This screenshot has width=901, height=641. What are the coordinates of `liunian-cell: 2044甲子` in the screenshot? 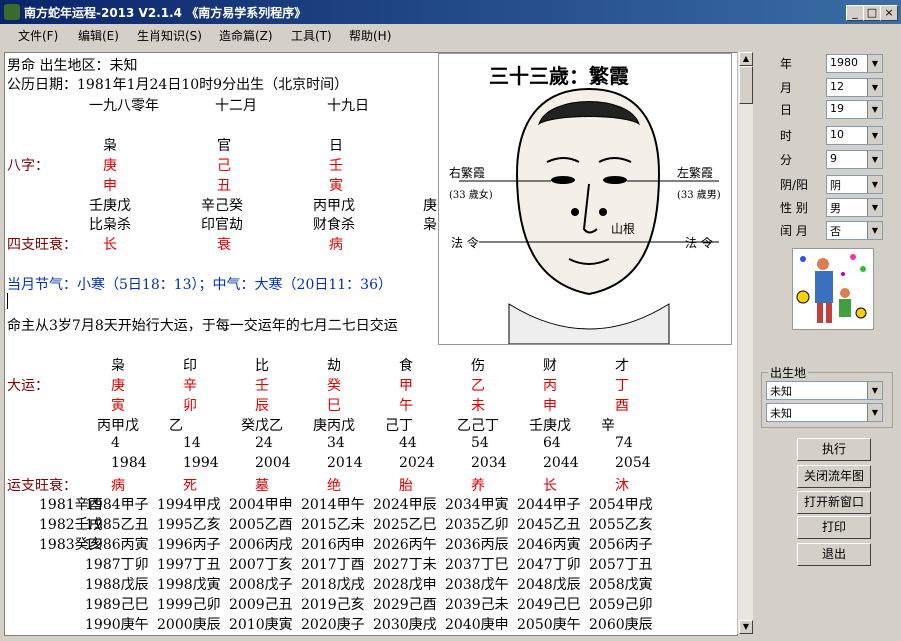 It's located at (549, 505).